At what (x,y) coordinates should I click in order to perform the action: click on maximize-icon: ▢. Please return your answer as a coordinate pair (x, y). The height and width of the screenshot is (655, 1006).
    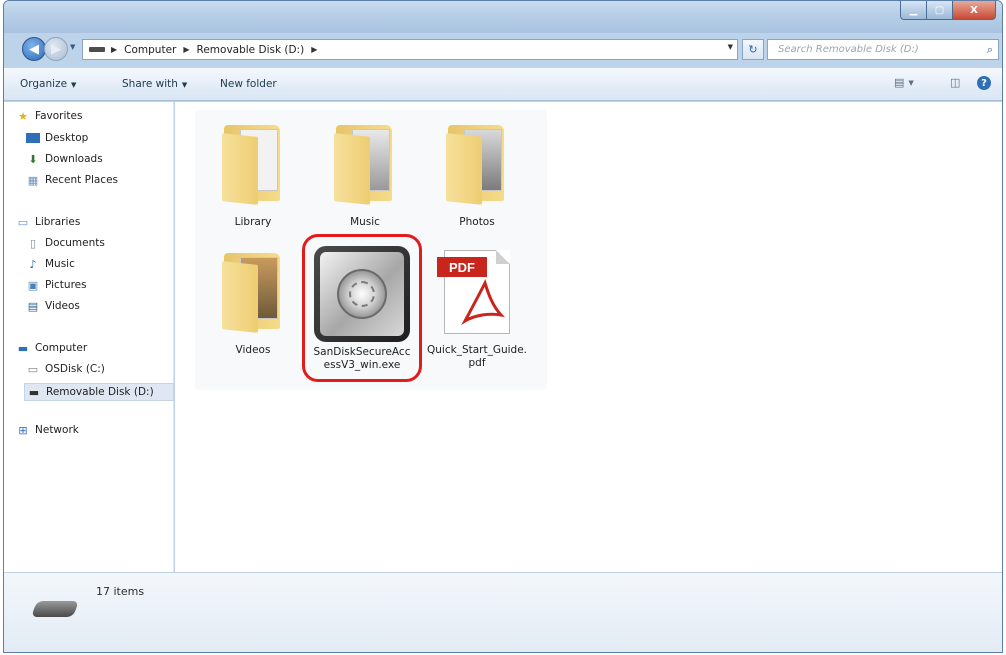
    Looking at the image, I should click on (939, 10).